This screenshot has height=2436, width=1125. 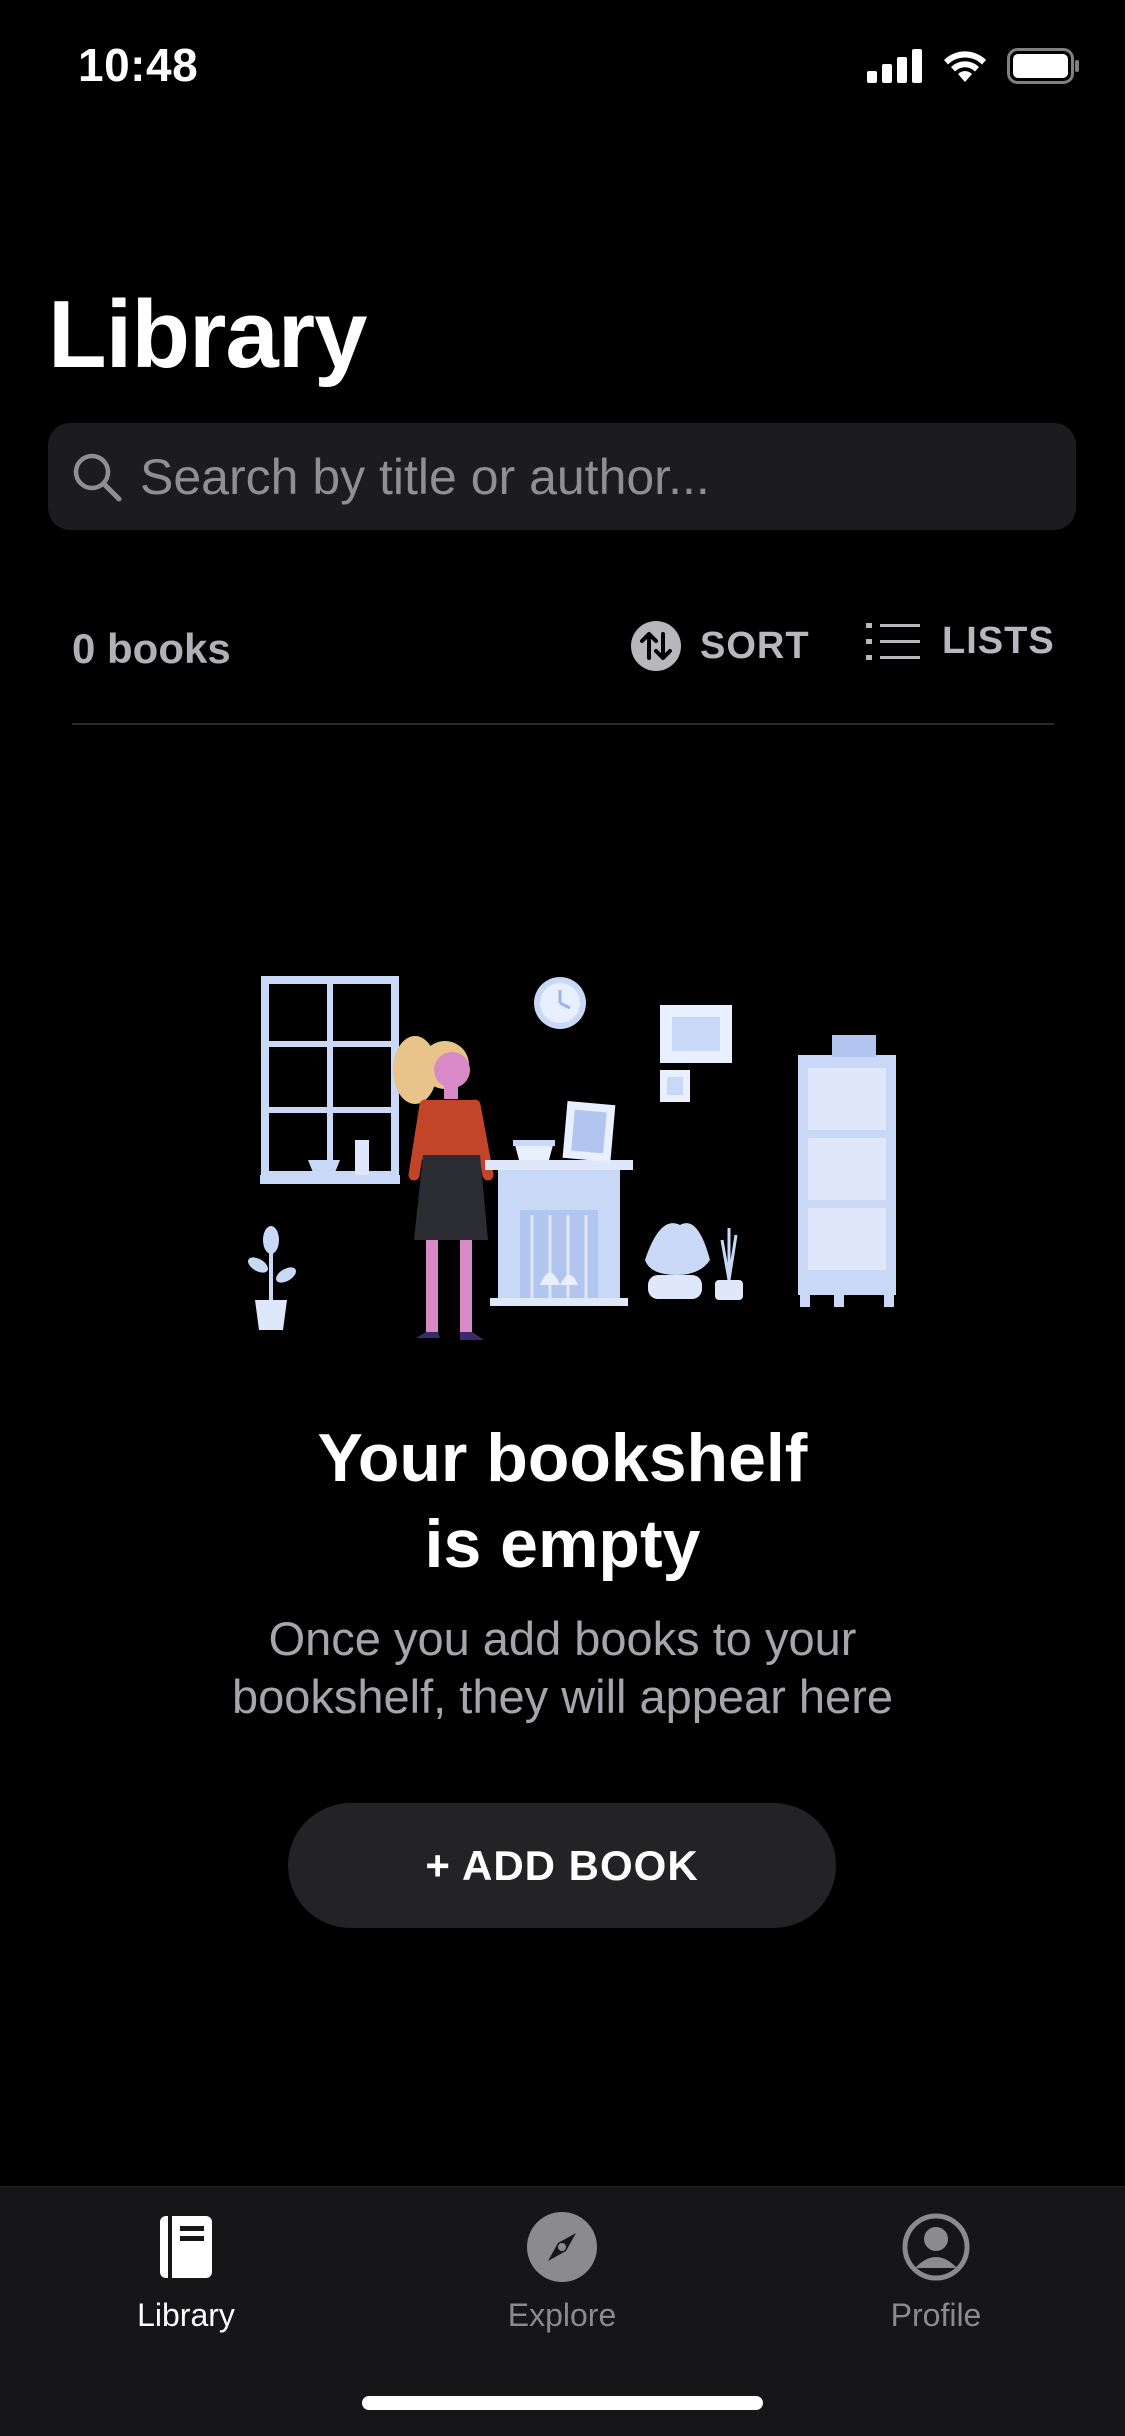 What do you see at coordinates (562, 1696) in the screenshot?
I see `empty-state-subtitle-line2: bookshelf, they will appear here` at bounding box center [562, 1696].